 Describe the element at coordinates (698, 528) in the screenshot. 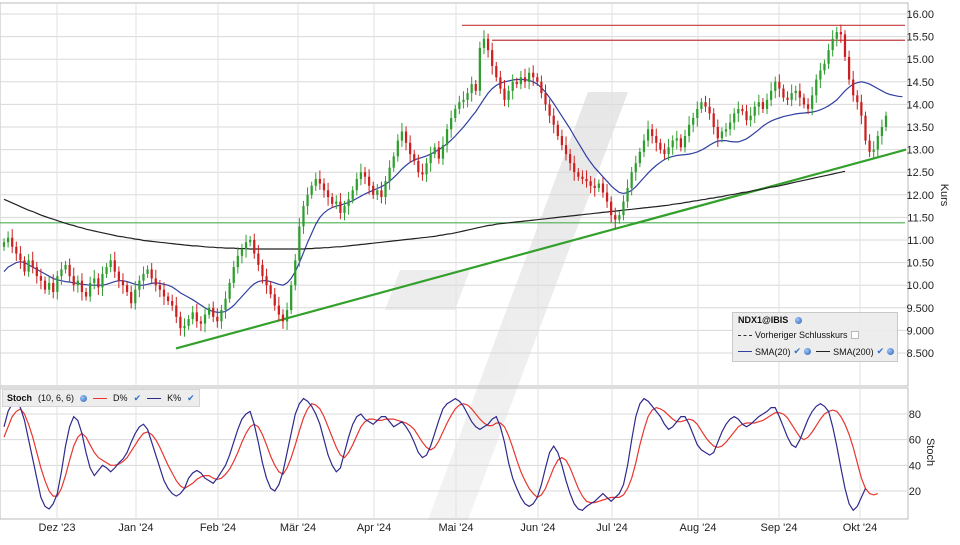

I see `x-tick-label: Aug '24` at that location.